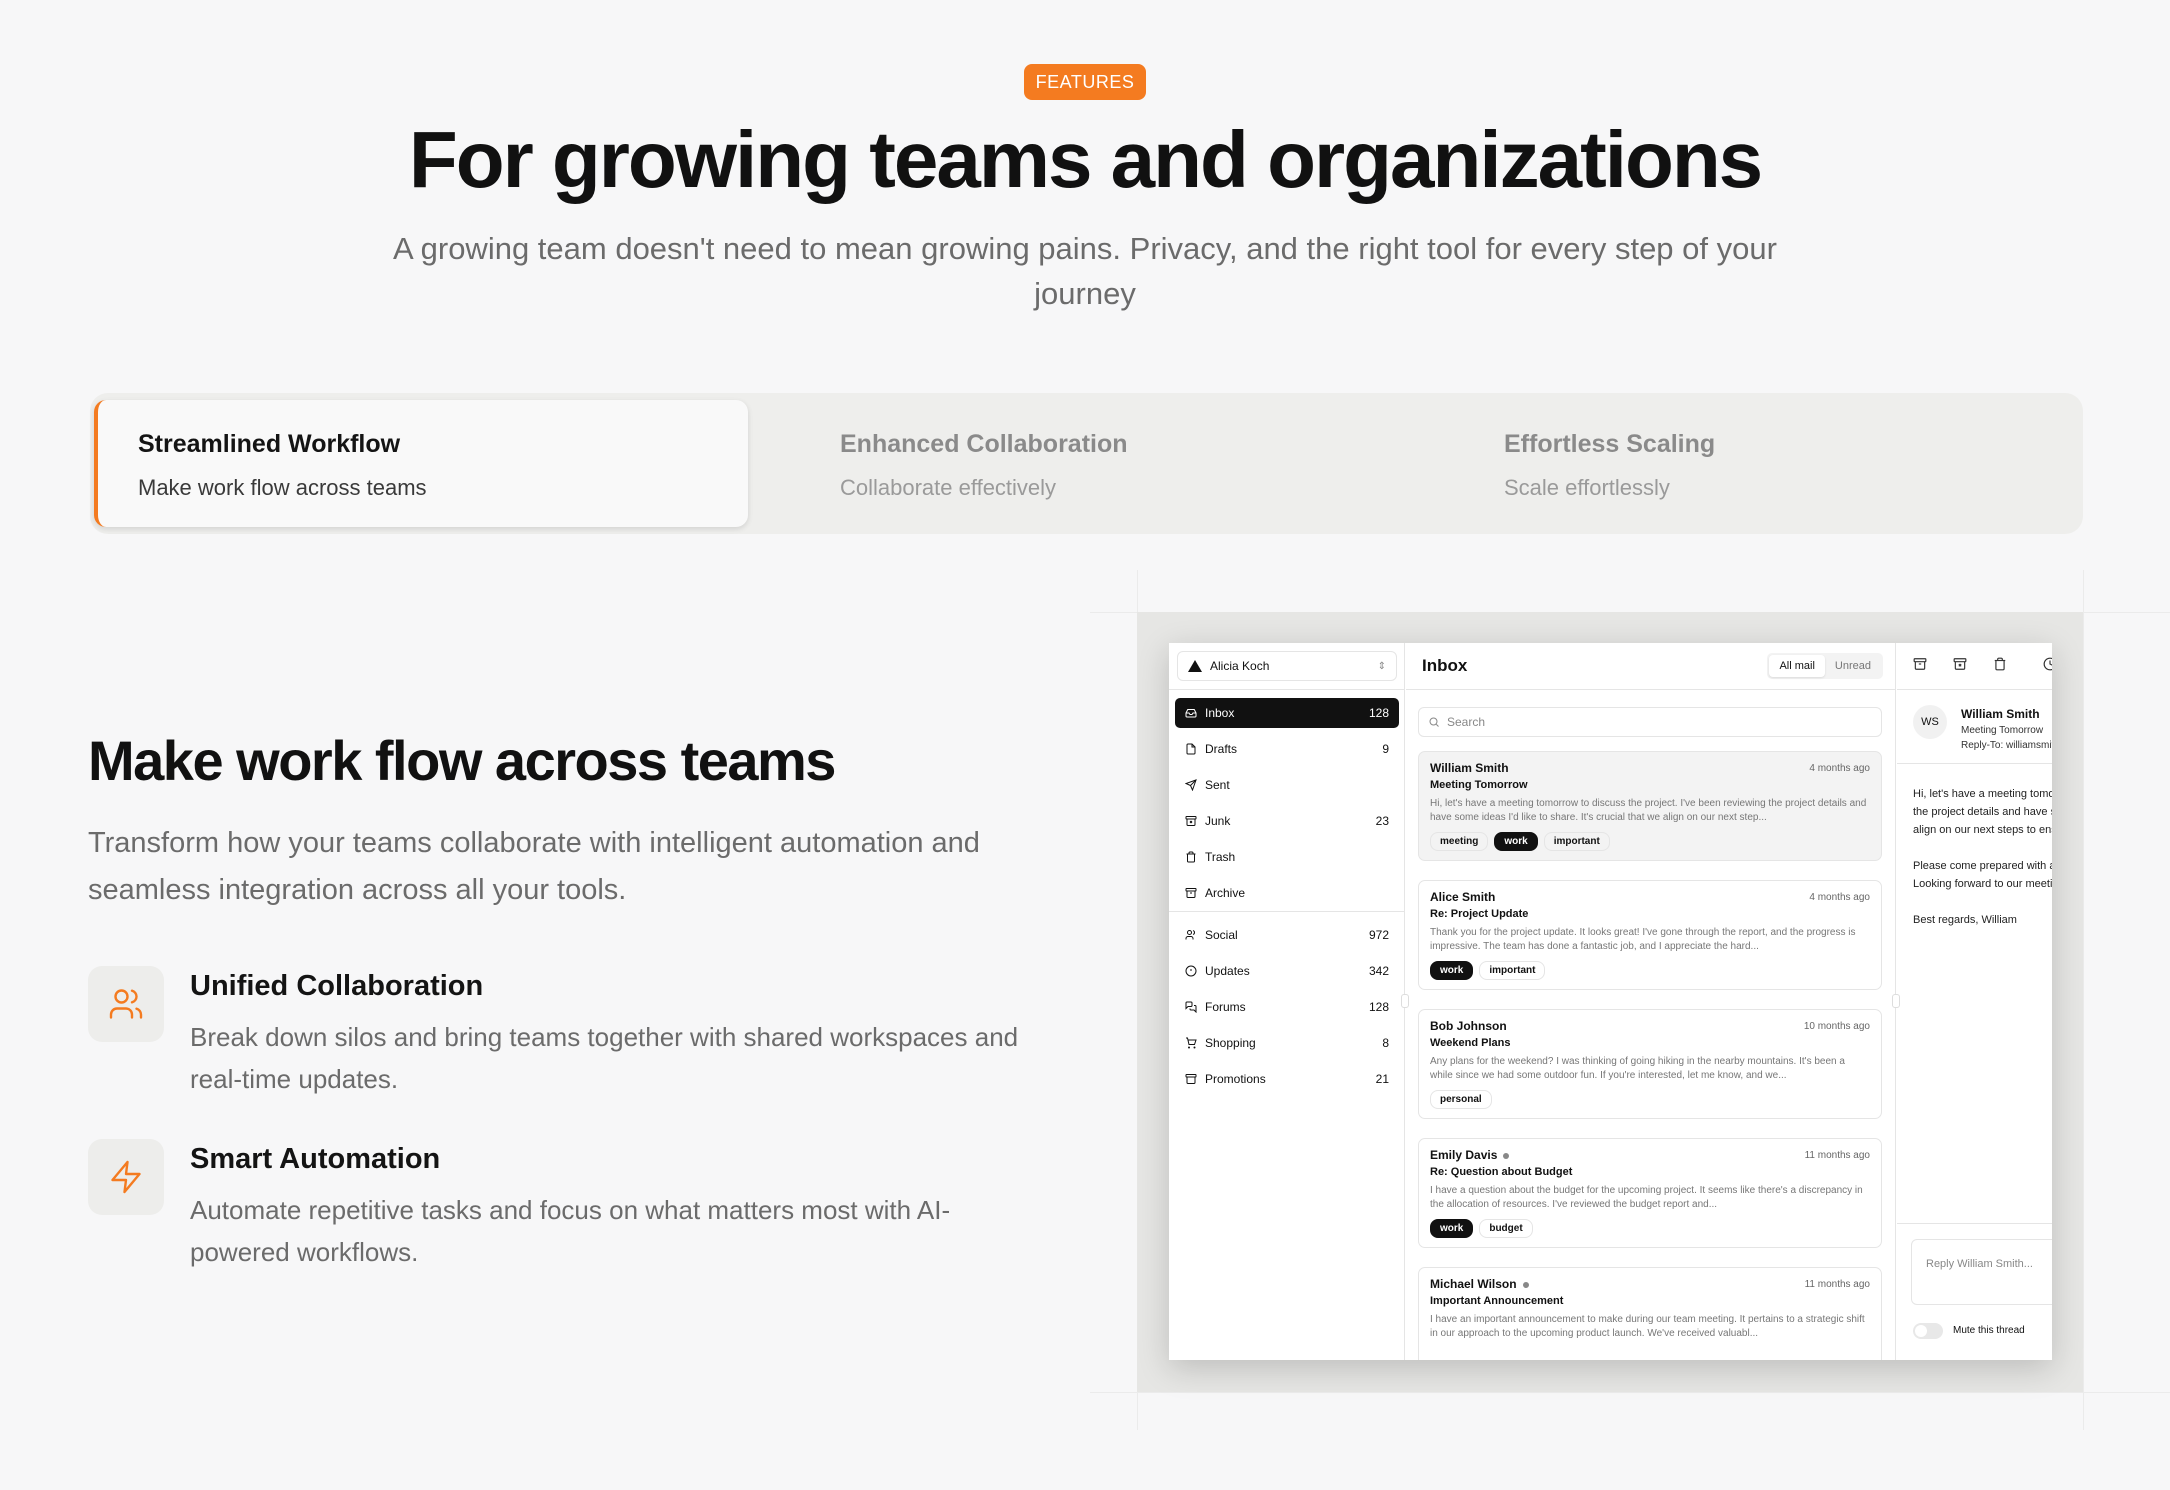  I want to click on nav-item-updates: Updates 342, so click(1287, 971).